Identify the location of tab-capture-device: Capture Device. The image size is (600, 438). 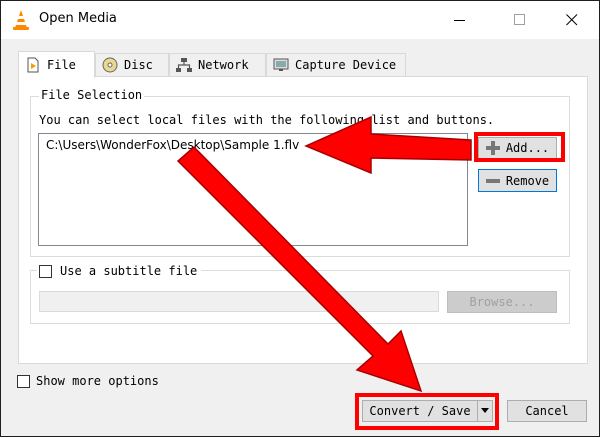
(336, 64).